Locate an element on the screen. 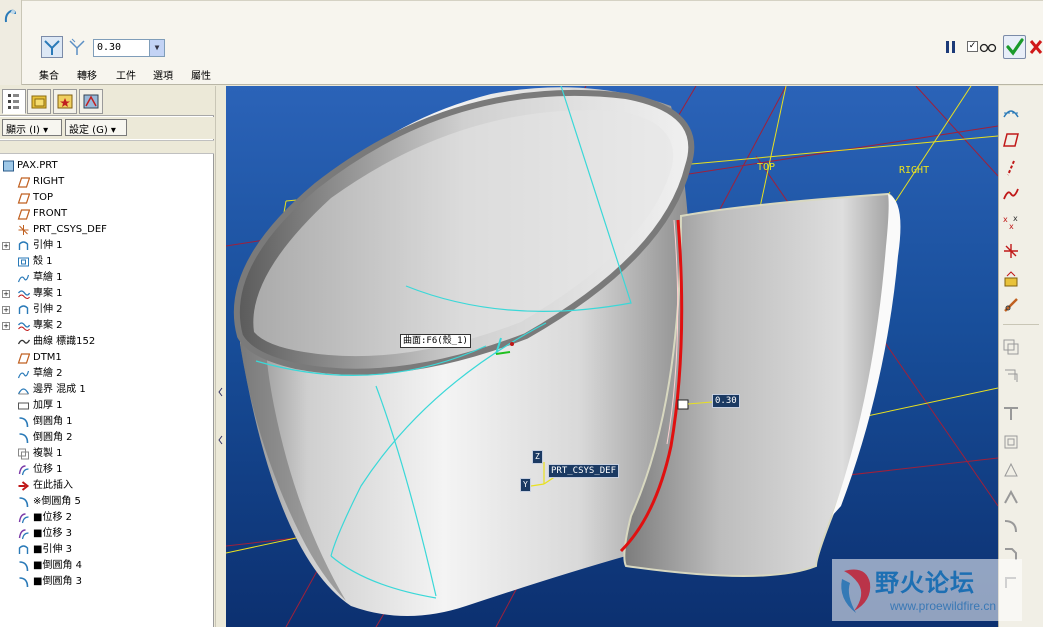  tree-item: 在此插入 is located at coordinates (106, 486).